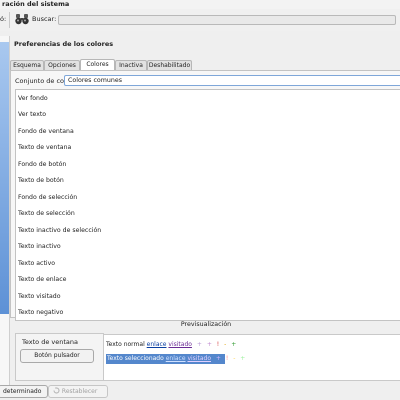  I want to click on tab-inactiva: Inactiva, so click(131, 65).